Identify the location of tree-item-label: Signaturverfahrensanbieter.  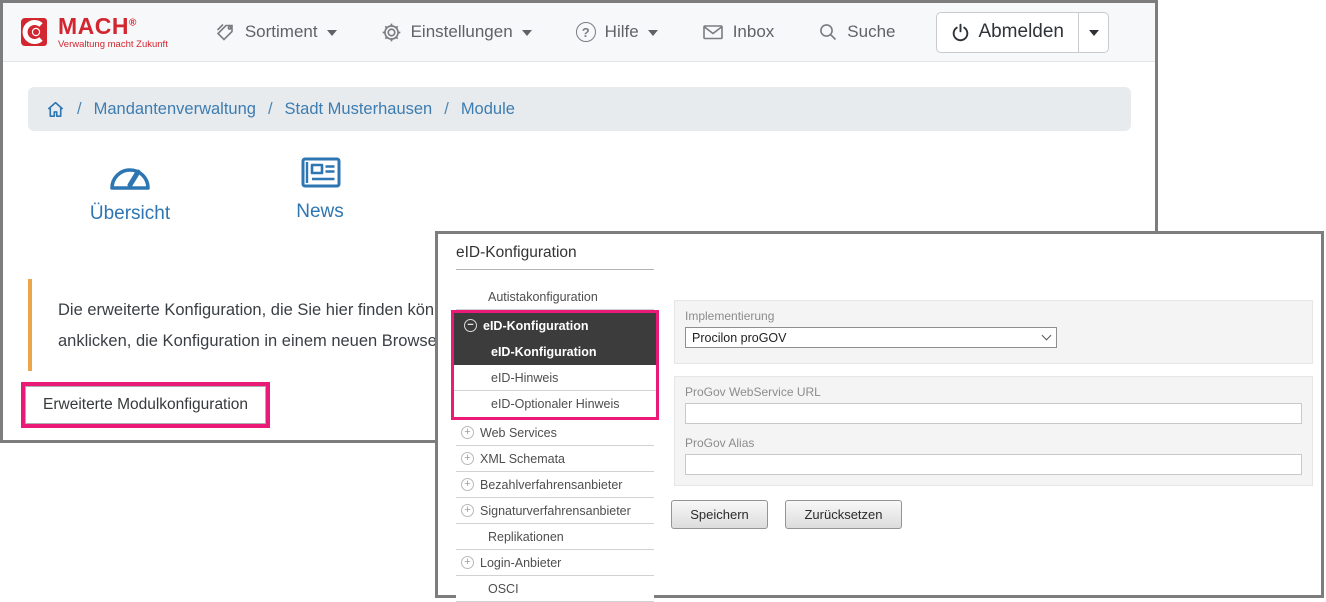
(555, 510).